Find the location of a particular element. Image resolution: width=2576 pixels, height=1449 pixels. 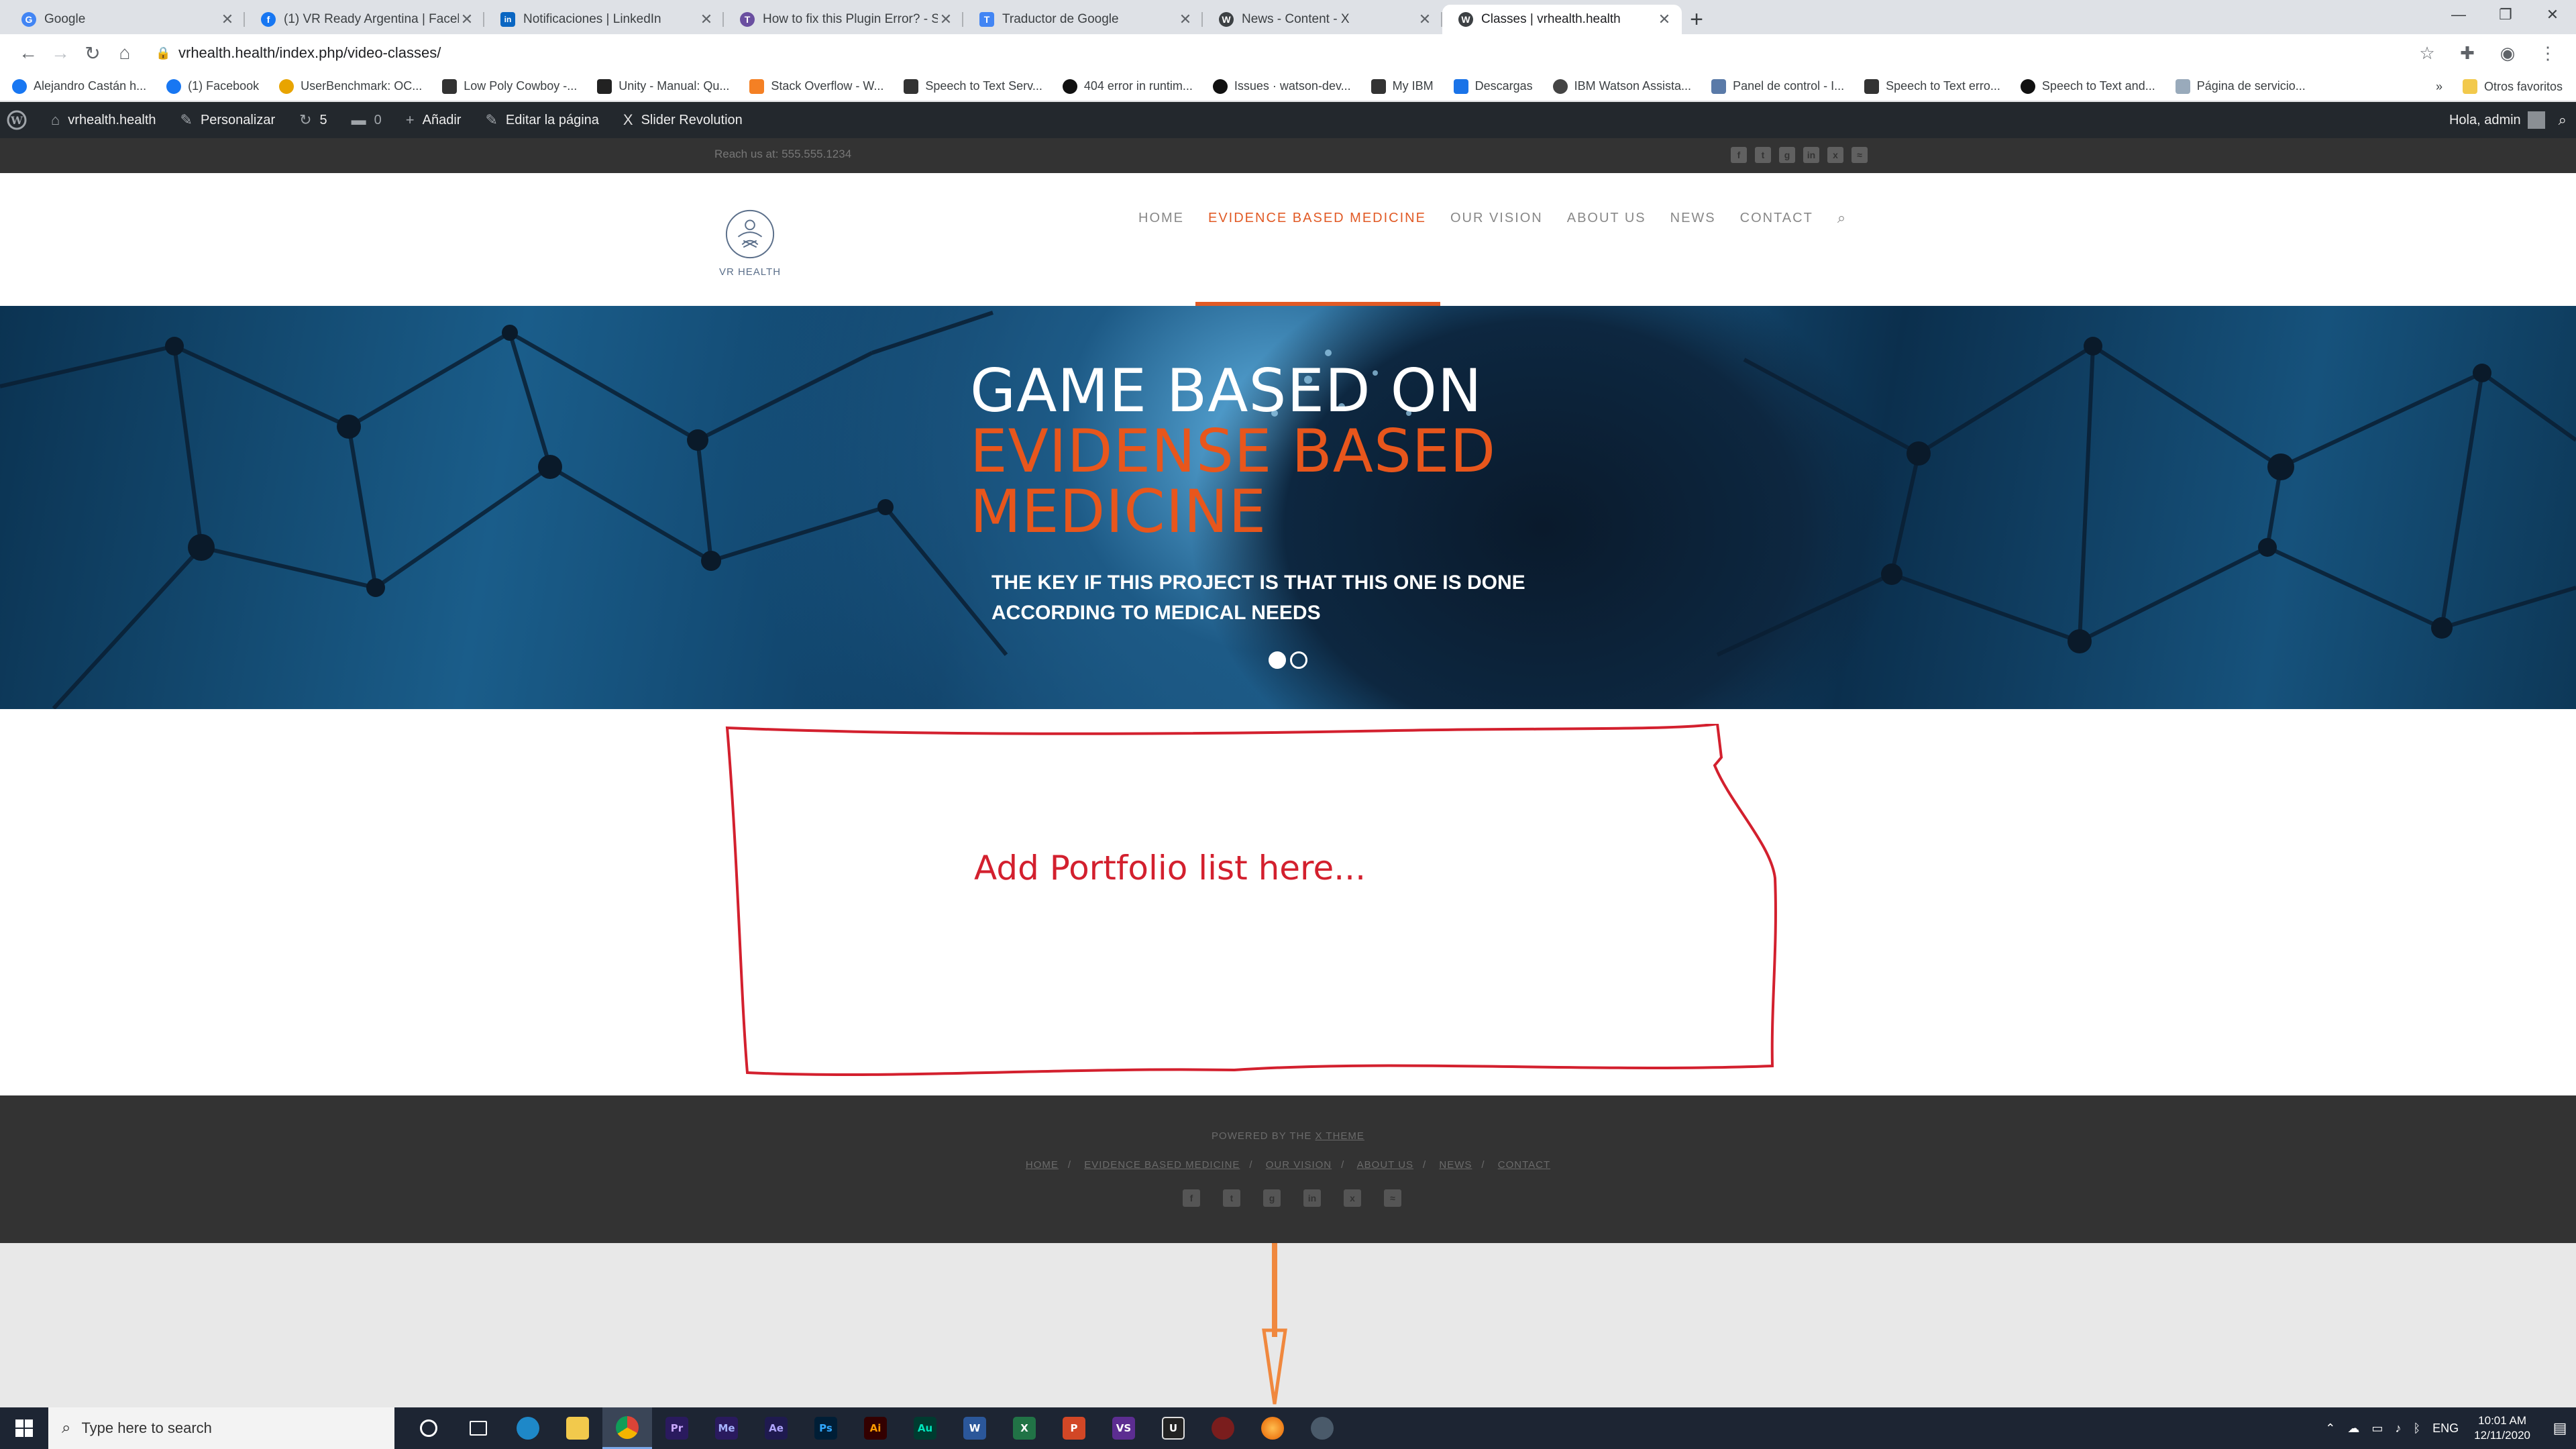

excel-icon: X is located at coordinates (1024, 1428).